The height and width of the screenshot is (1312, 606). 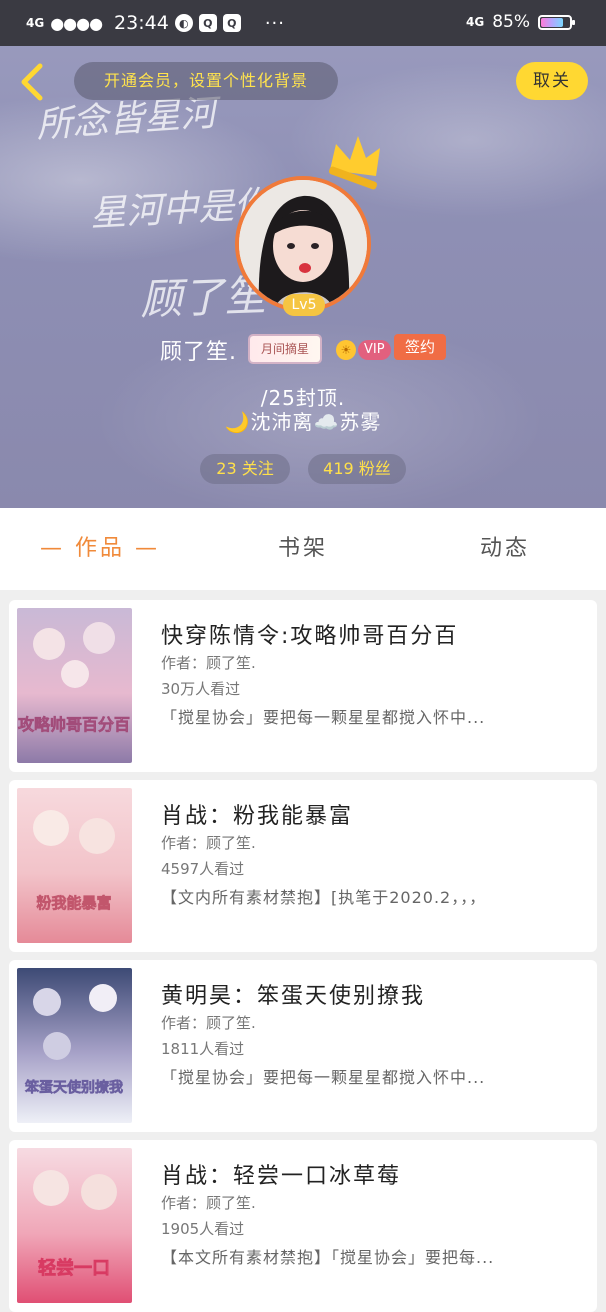 I want to click on cellular-icon: 4G, so click(x=475, y=22).